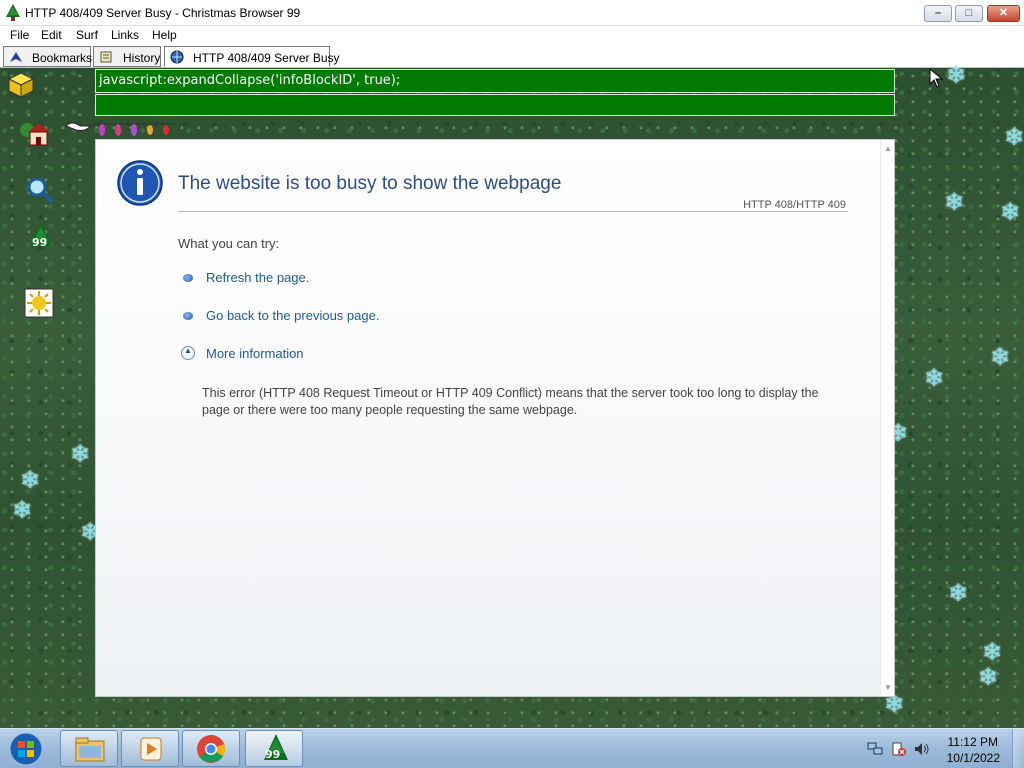 The width and height of the screenshot is (1024, 768). Describe the element at coordinates (125, 35) in the screenshot. I see `menu-links: Links` at that location.